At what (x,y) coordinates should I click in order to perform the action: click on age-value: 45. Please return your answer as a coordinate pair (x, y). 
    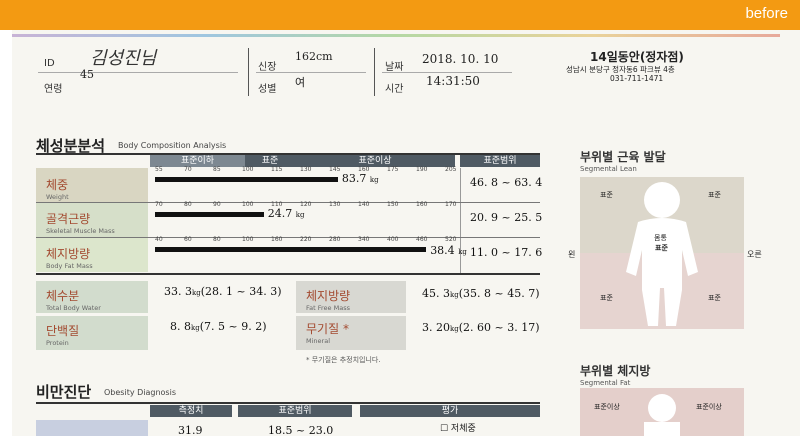
    Looking at the image, I should click on (87, 74).